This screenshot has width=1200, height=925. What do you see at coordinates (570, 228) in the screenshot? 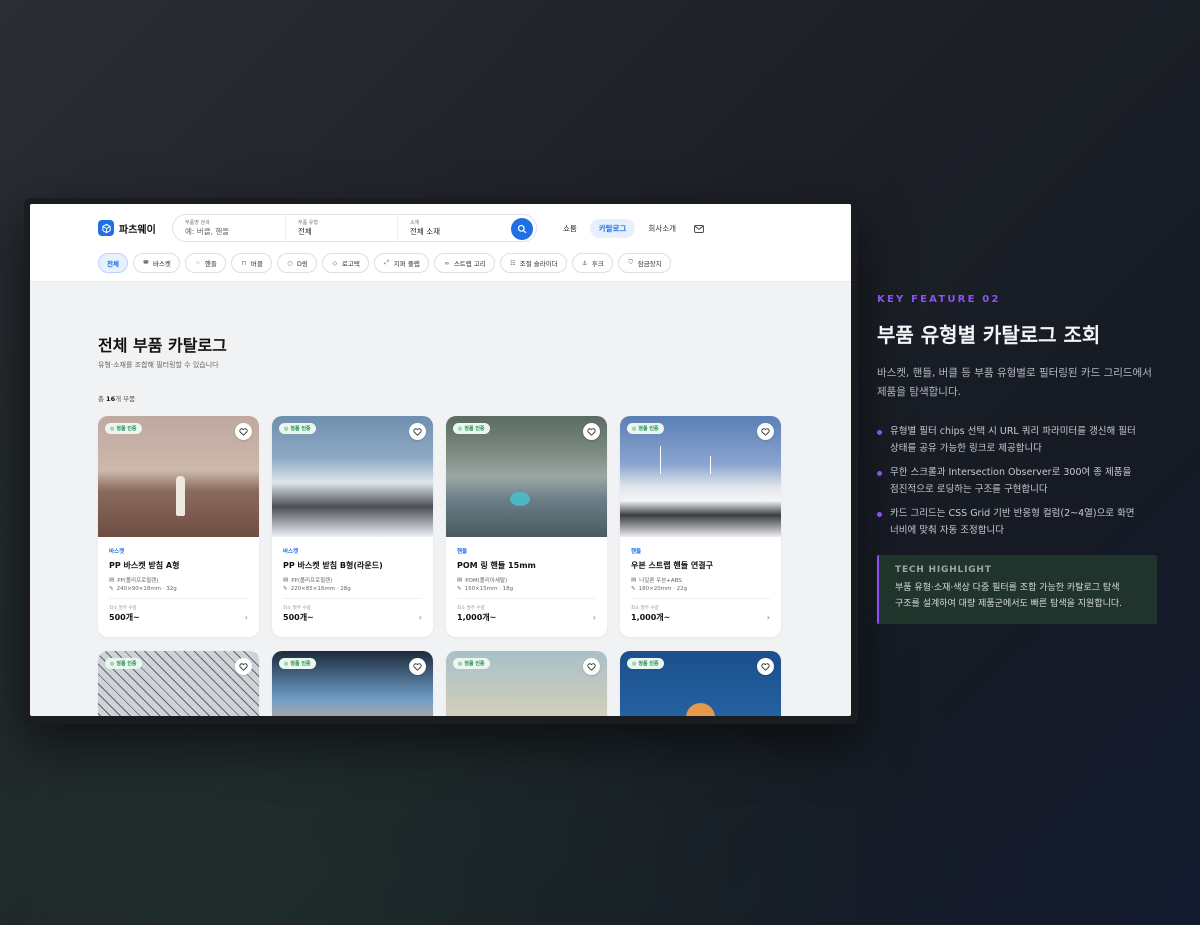
I see `nav-showroom: 쇼룸` at bounding box center [570, 228].